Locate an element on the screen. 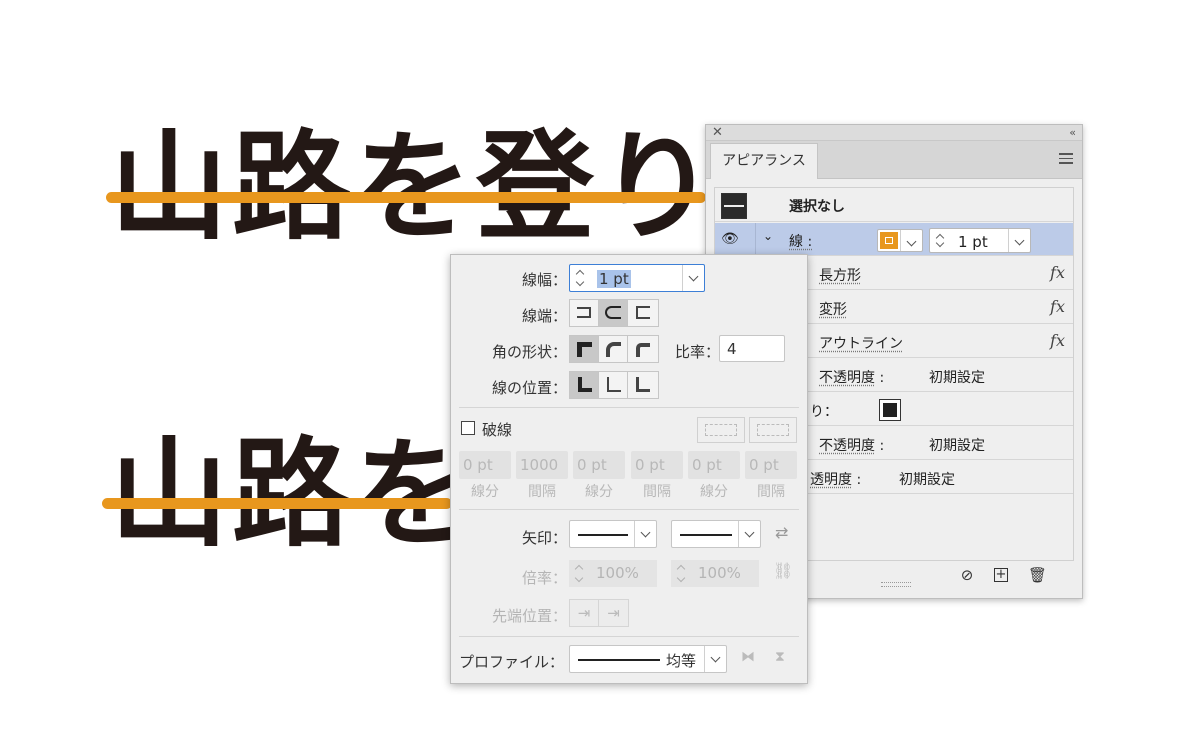  gap-value-input: 1000 is located at coordinates (542, 465).